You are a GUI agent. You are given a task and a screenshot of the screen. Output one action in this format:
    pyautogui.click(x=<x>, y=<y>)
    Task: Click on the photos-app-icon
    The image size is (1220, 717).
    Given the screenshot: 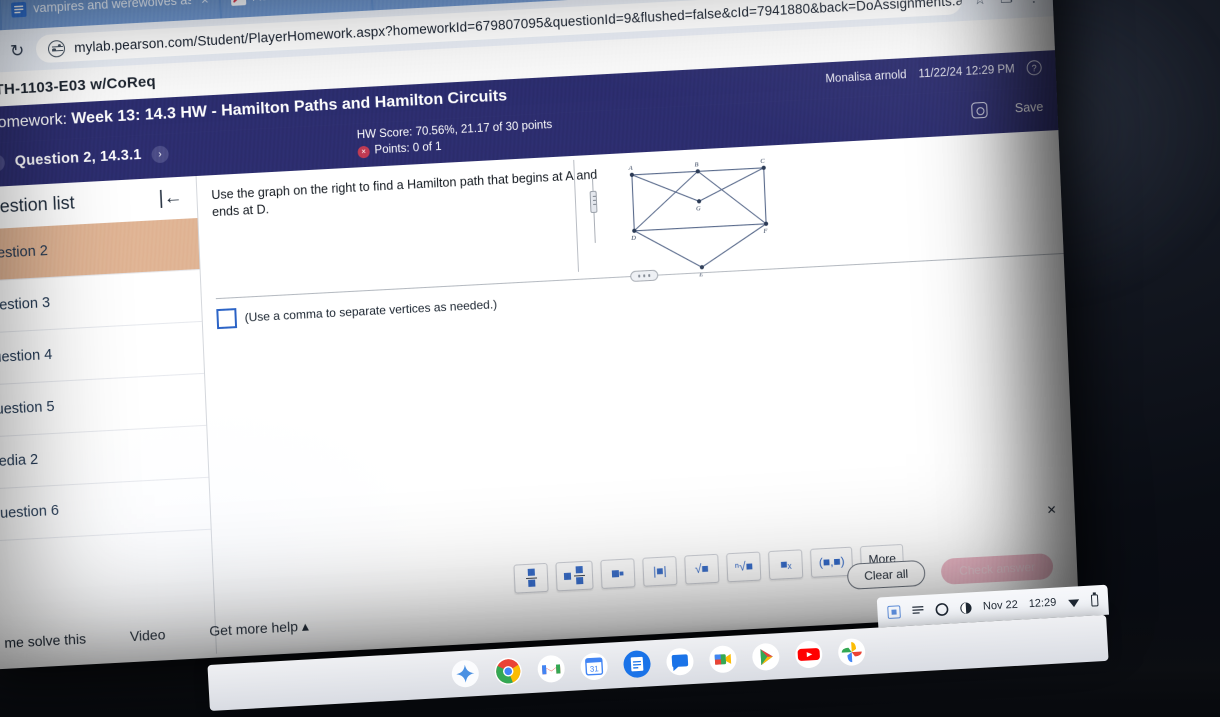 What is the action you would take?
    pyautogui.click(x=851, y=652)
    